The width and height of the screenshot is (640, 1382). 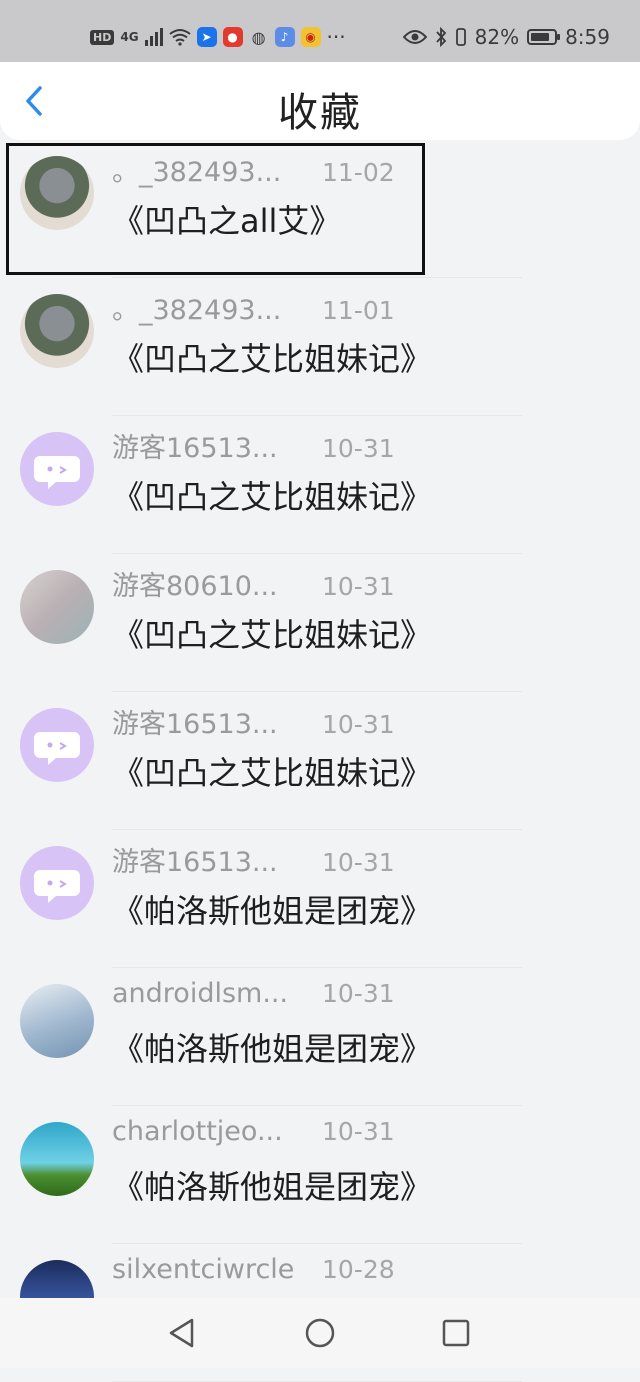 I want to click on battery-percent: 82%, so click(x=497, y=37).